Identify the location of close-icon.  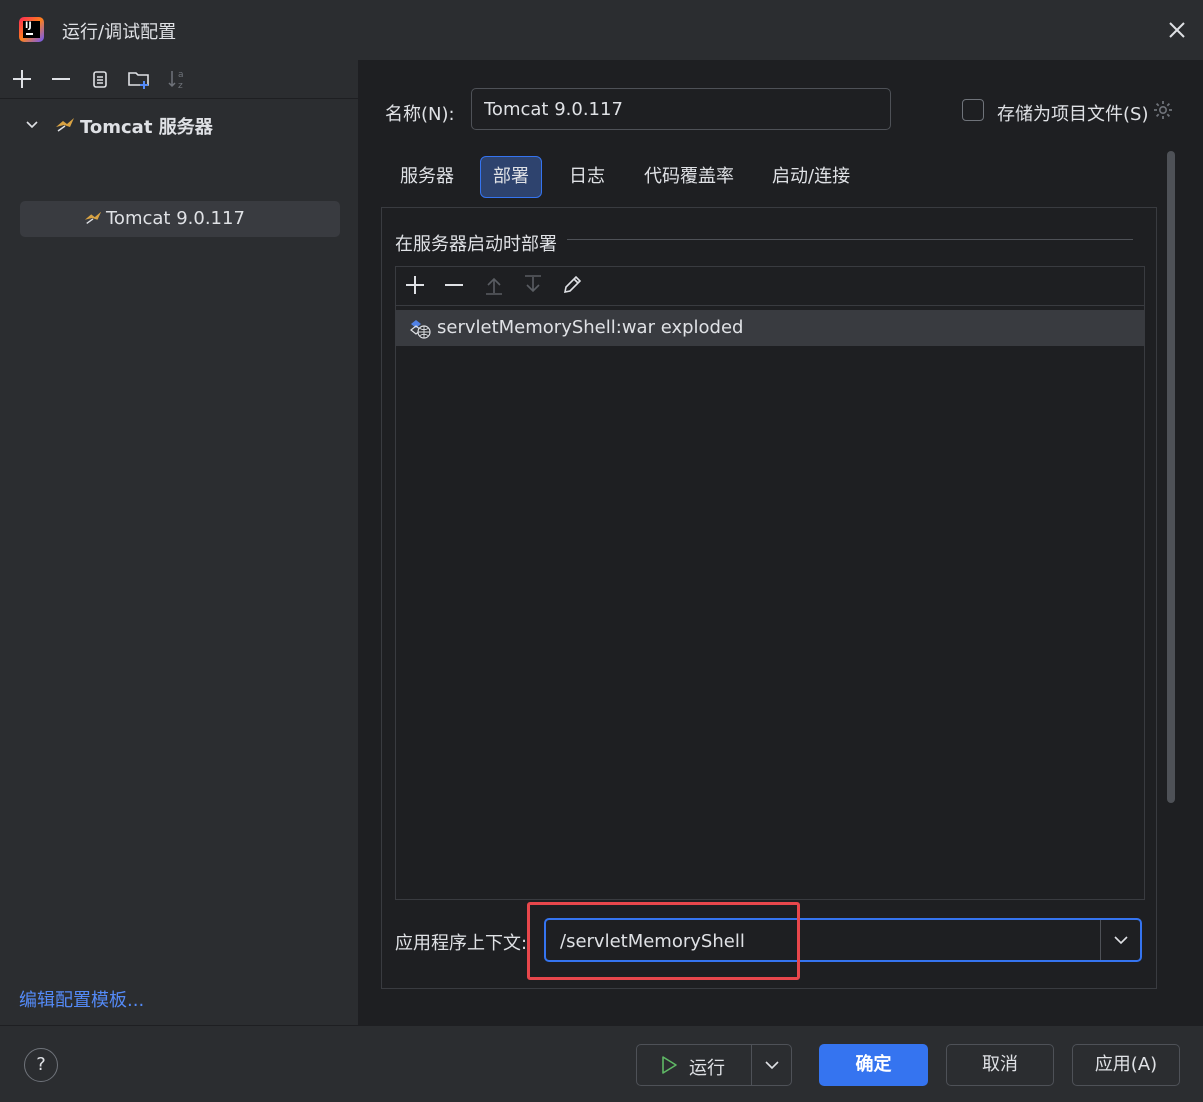
(1177, 30).